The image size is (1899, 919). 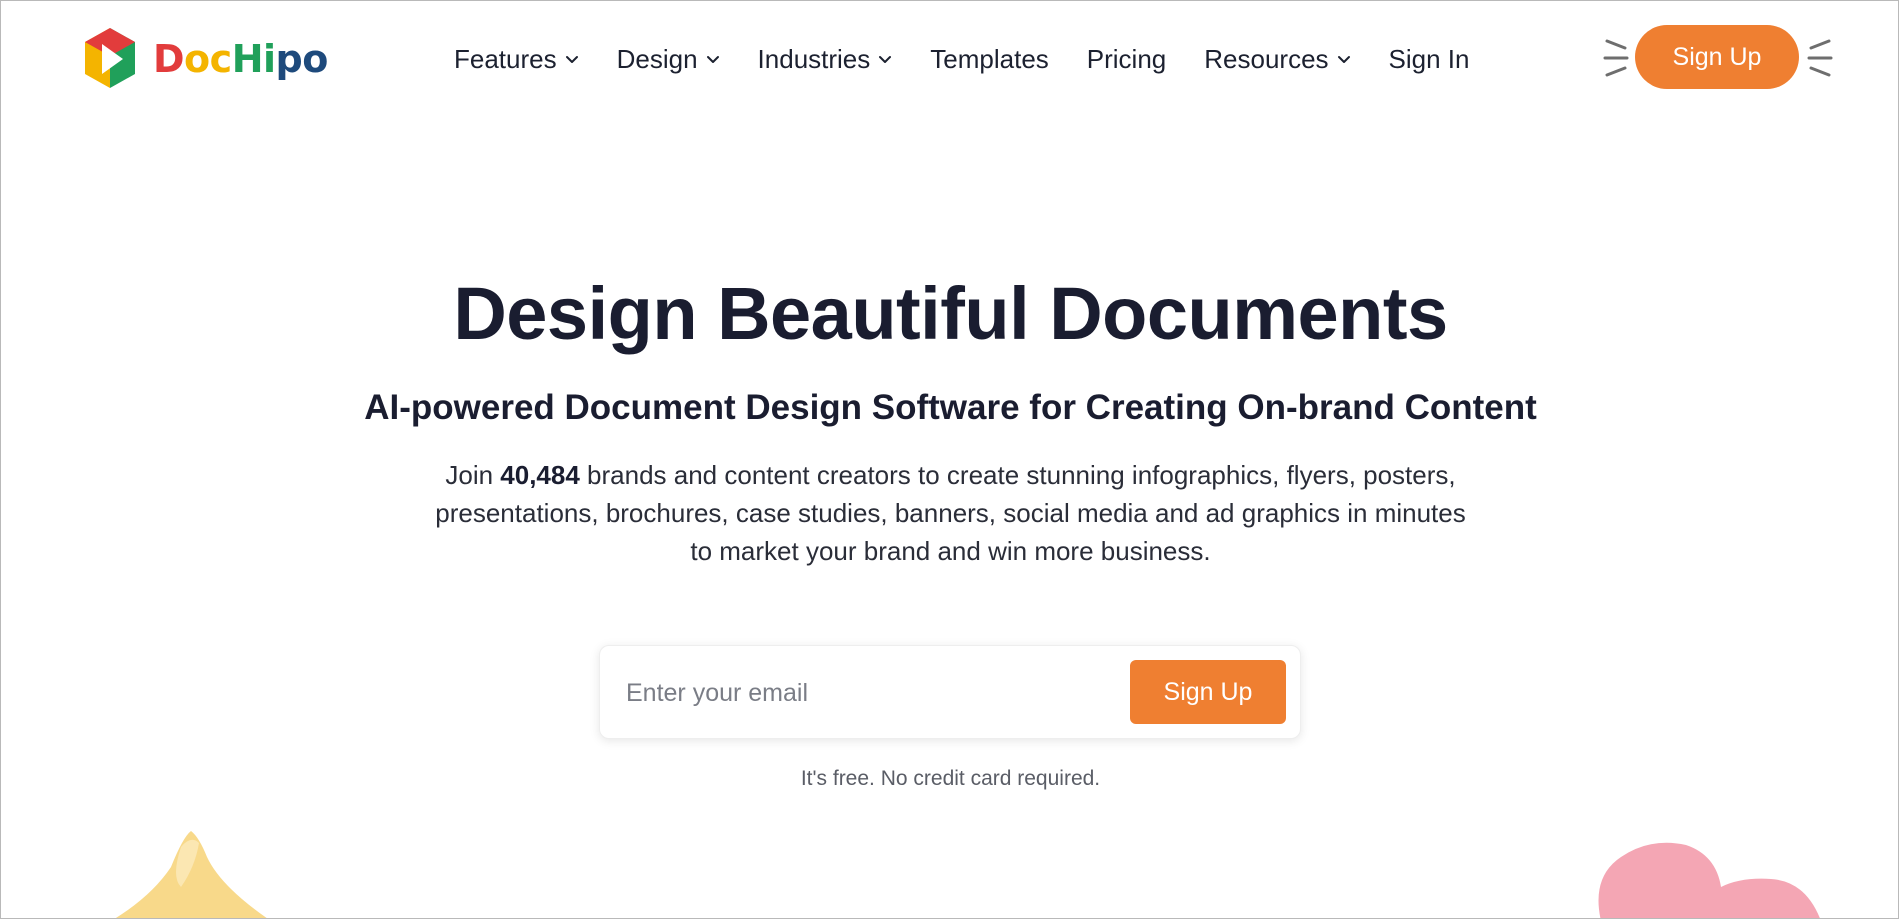 I want to click on nav-item-design: Design, so click(x=668, y=59).